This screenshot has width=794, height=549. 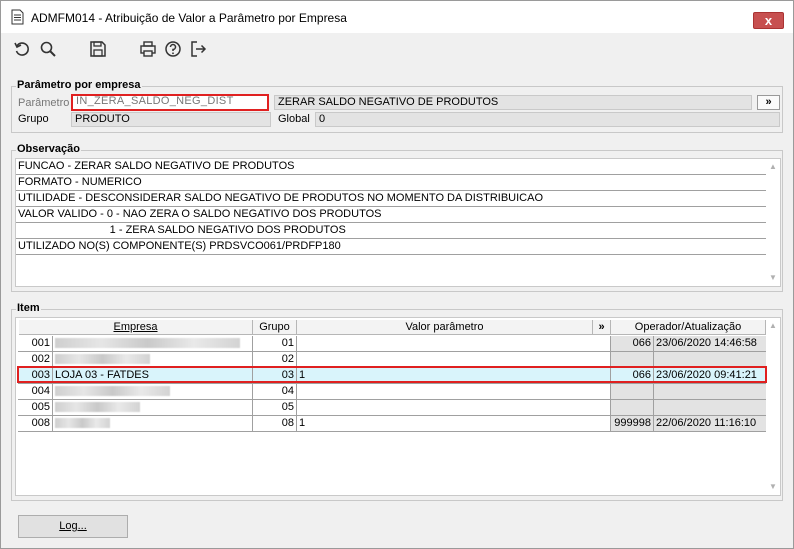 I want to click on table-row: 008 08 1 999998 22/06/2020 11:16:10, so click(x=393, y=424).